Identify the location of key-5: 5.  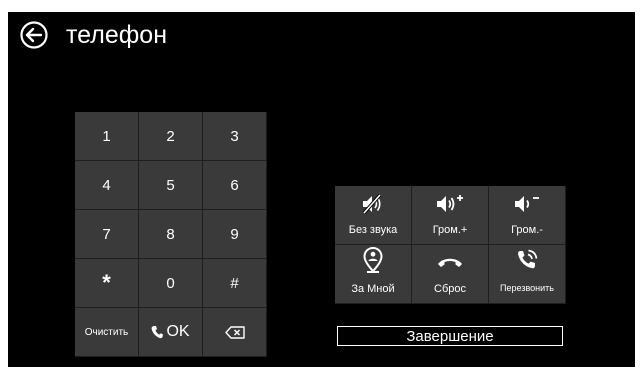
(170, 185).